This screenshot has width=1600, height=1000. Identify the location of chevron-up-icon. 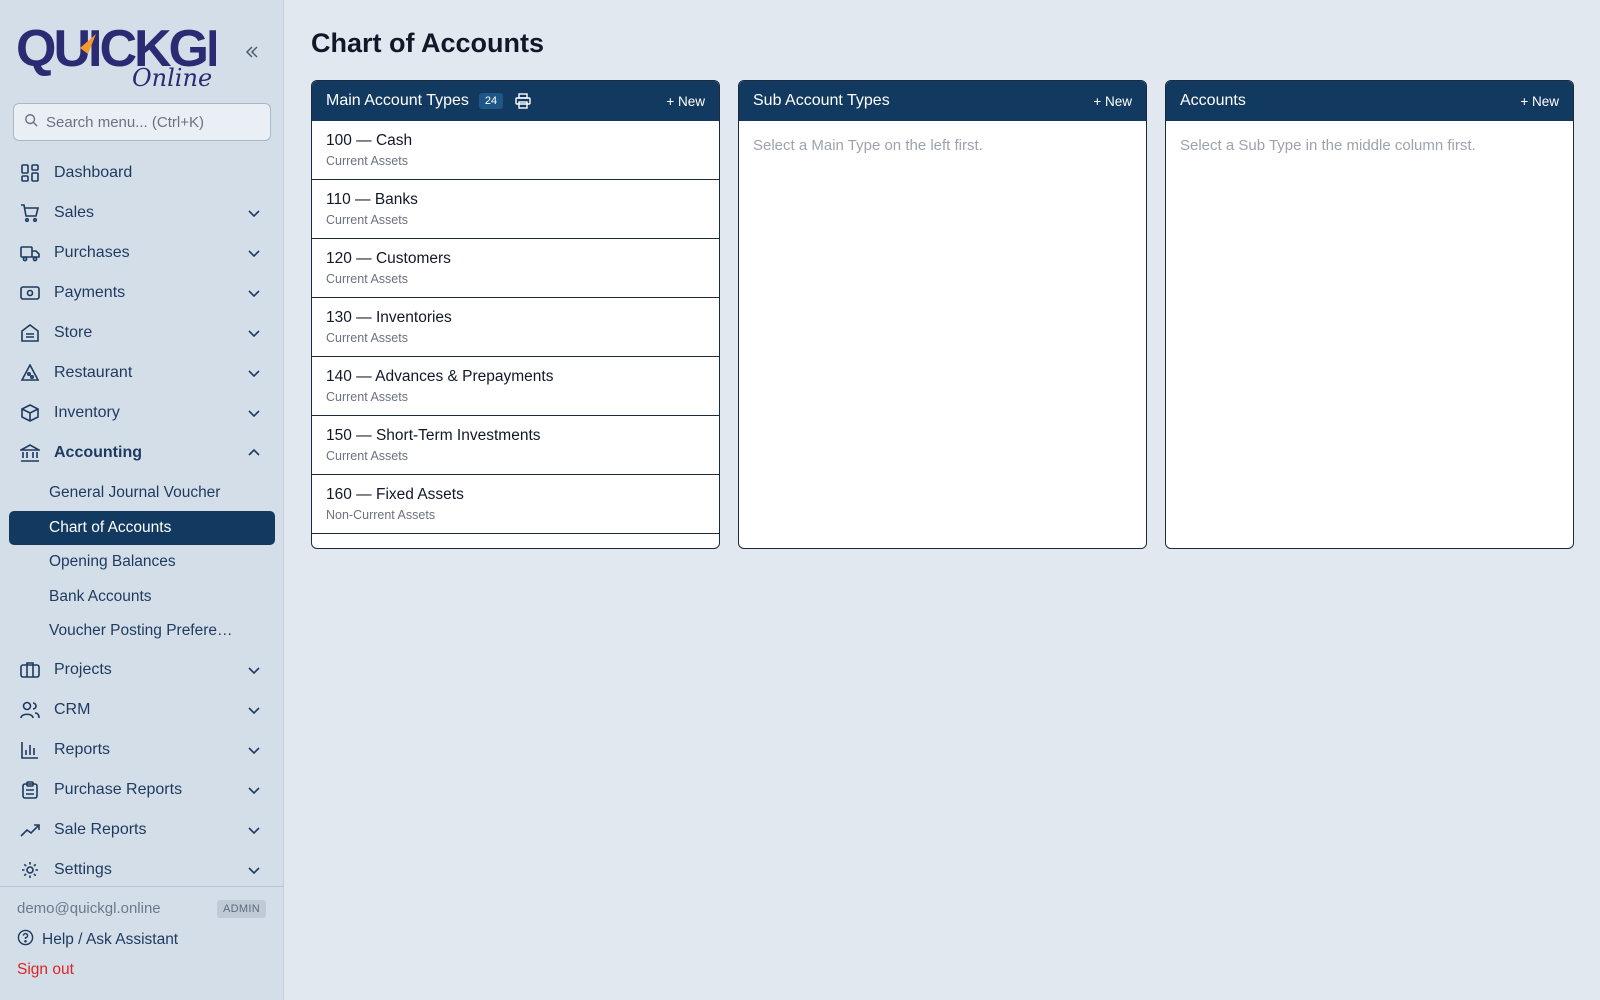
(254, 452).